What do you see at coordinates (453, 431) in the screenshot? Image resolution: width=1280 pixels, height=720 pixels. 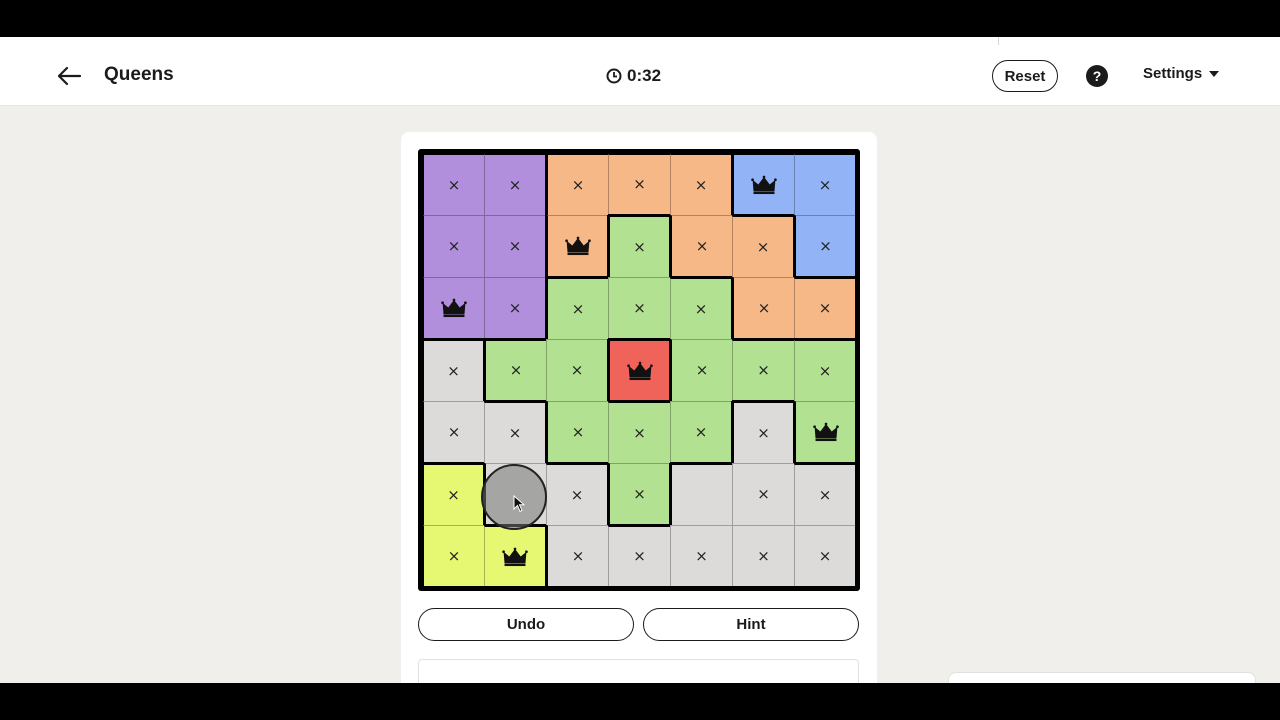 I see `board-cell-r5-c1: ×` at bounding box center [453, 431].